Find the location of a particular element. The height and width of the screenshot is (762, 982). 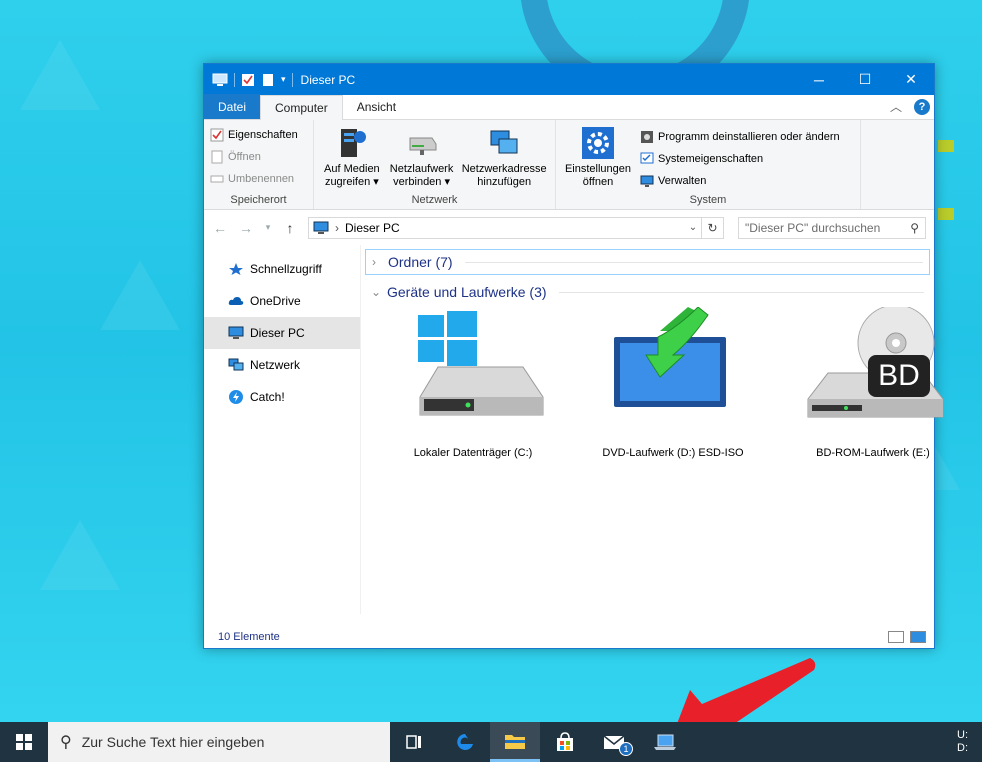

store-button is located at coordinates (565, 742).